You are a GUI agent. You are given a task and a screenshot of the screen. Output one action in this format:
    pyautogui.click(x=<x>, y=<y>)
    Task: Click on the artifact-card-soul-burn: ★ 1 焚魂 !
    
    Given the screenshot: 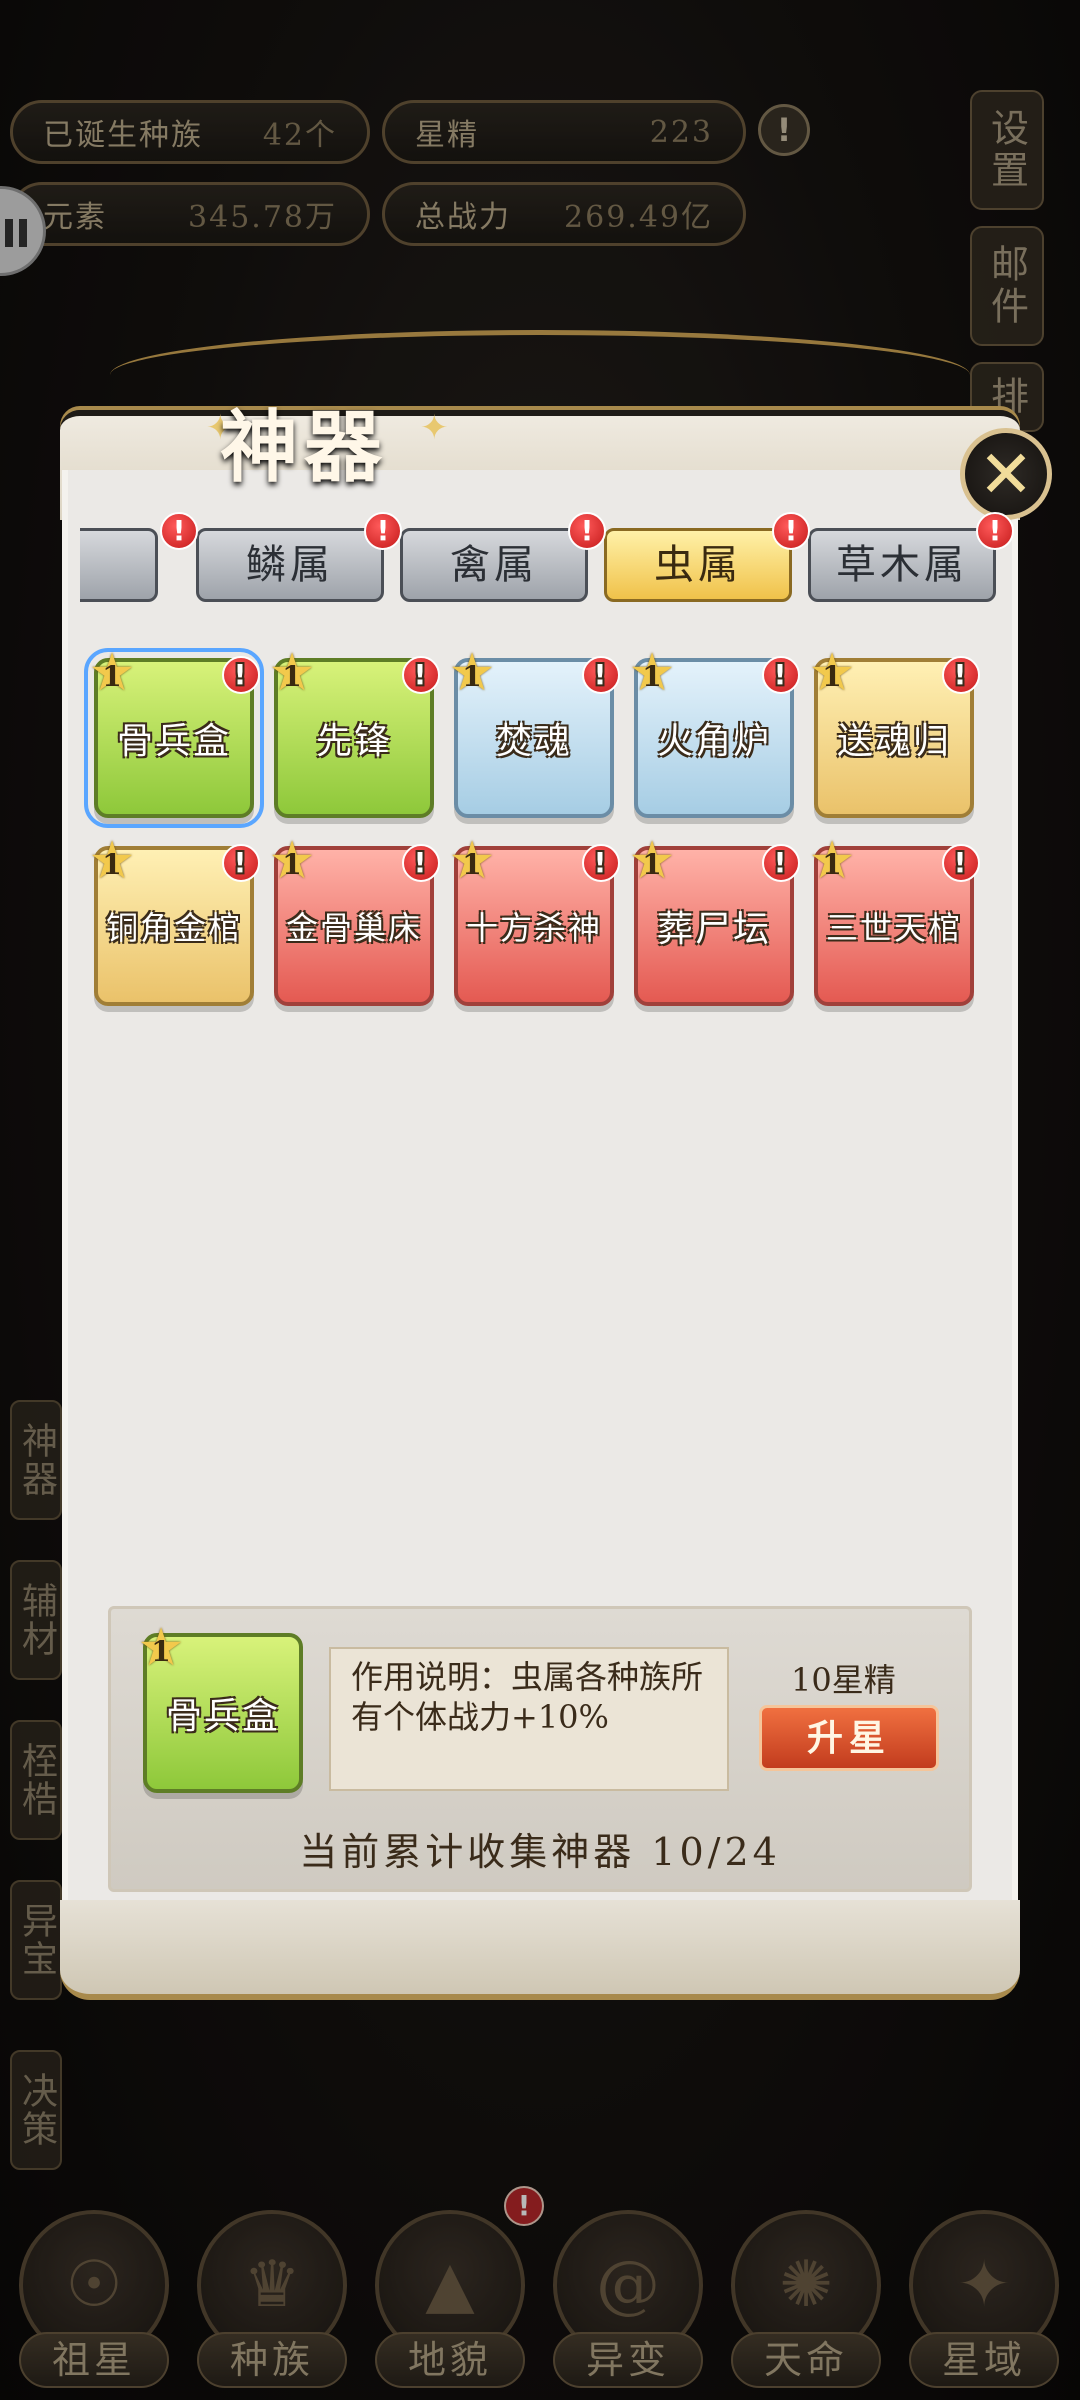 What is the action you would take?
    pyautogui.click(x=534, y=732)
    